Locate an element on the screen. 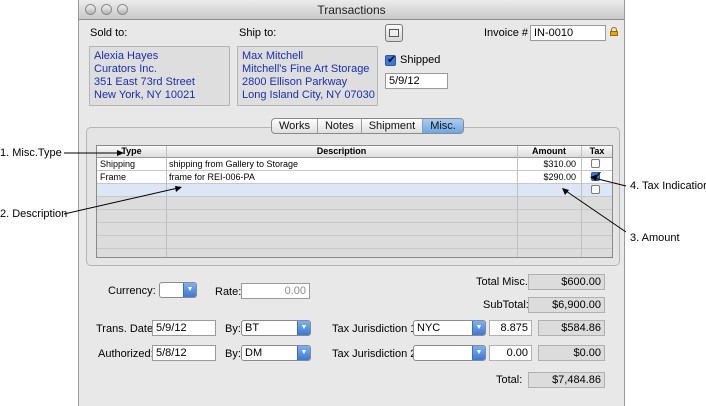 This screenshot has width=706, height=406. annotation-misc-type: 1. Misc.Type is located at coordinates (31, 153).